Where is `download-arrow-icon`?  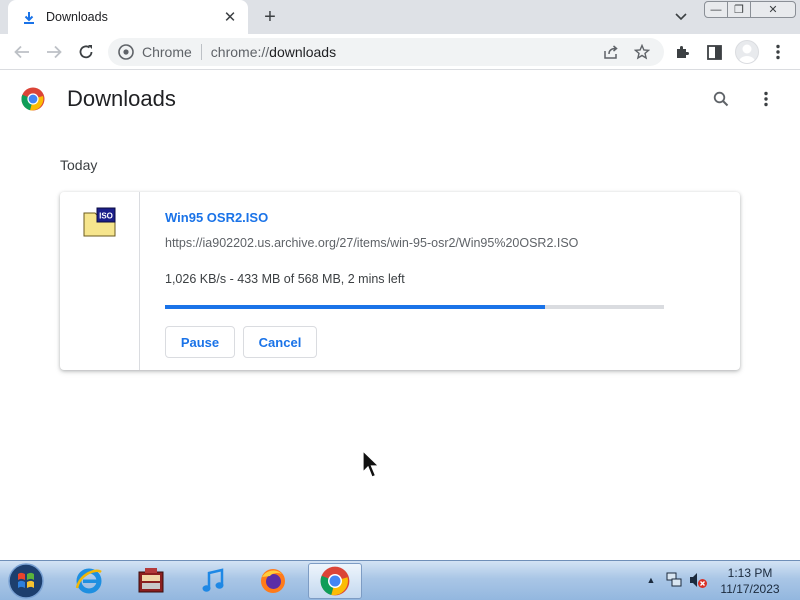
download-arrow-icon is located at coordinates (29, 17).